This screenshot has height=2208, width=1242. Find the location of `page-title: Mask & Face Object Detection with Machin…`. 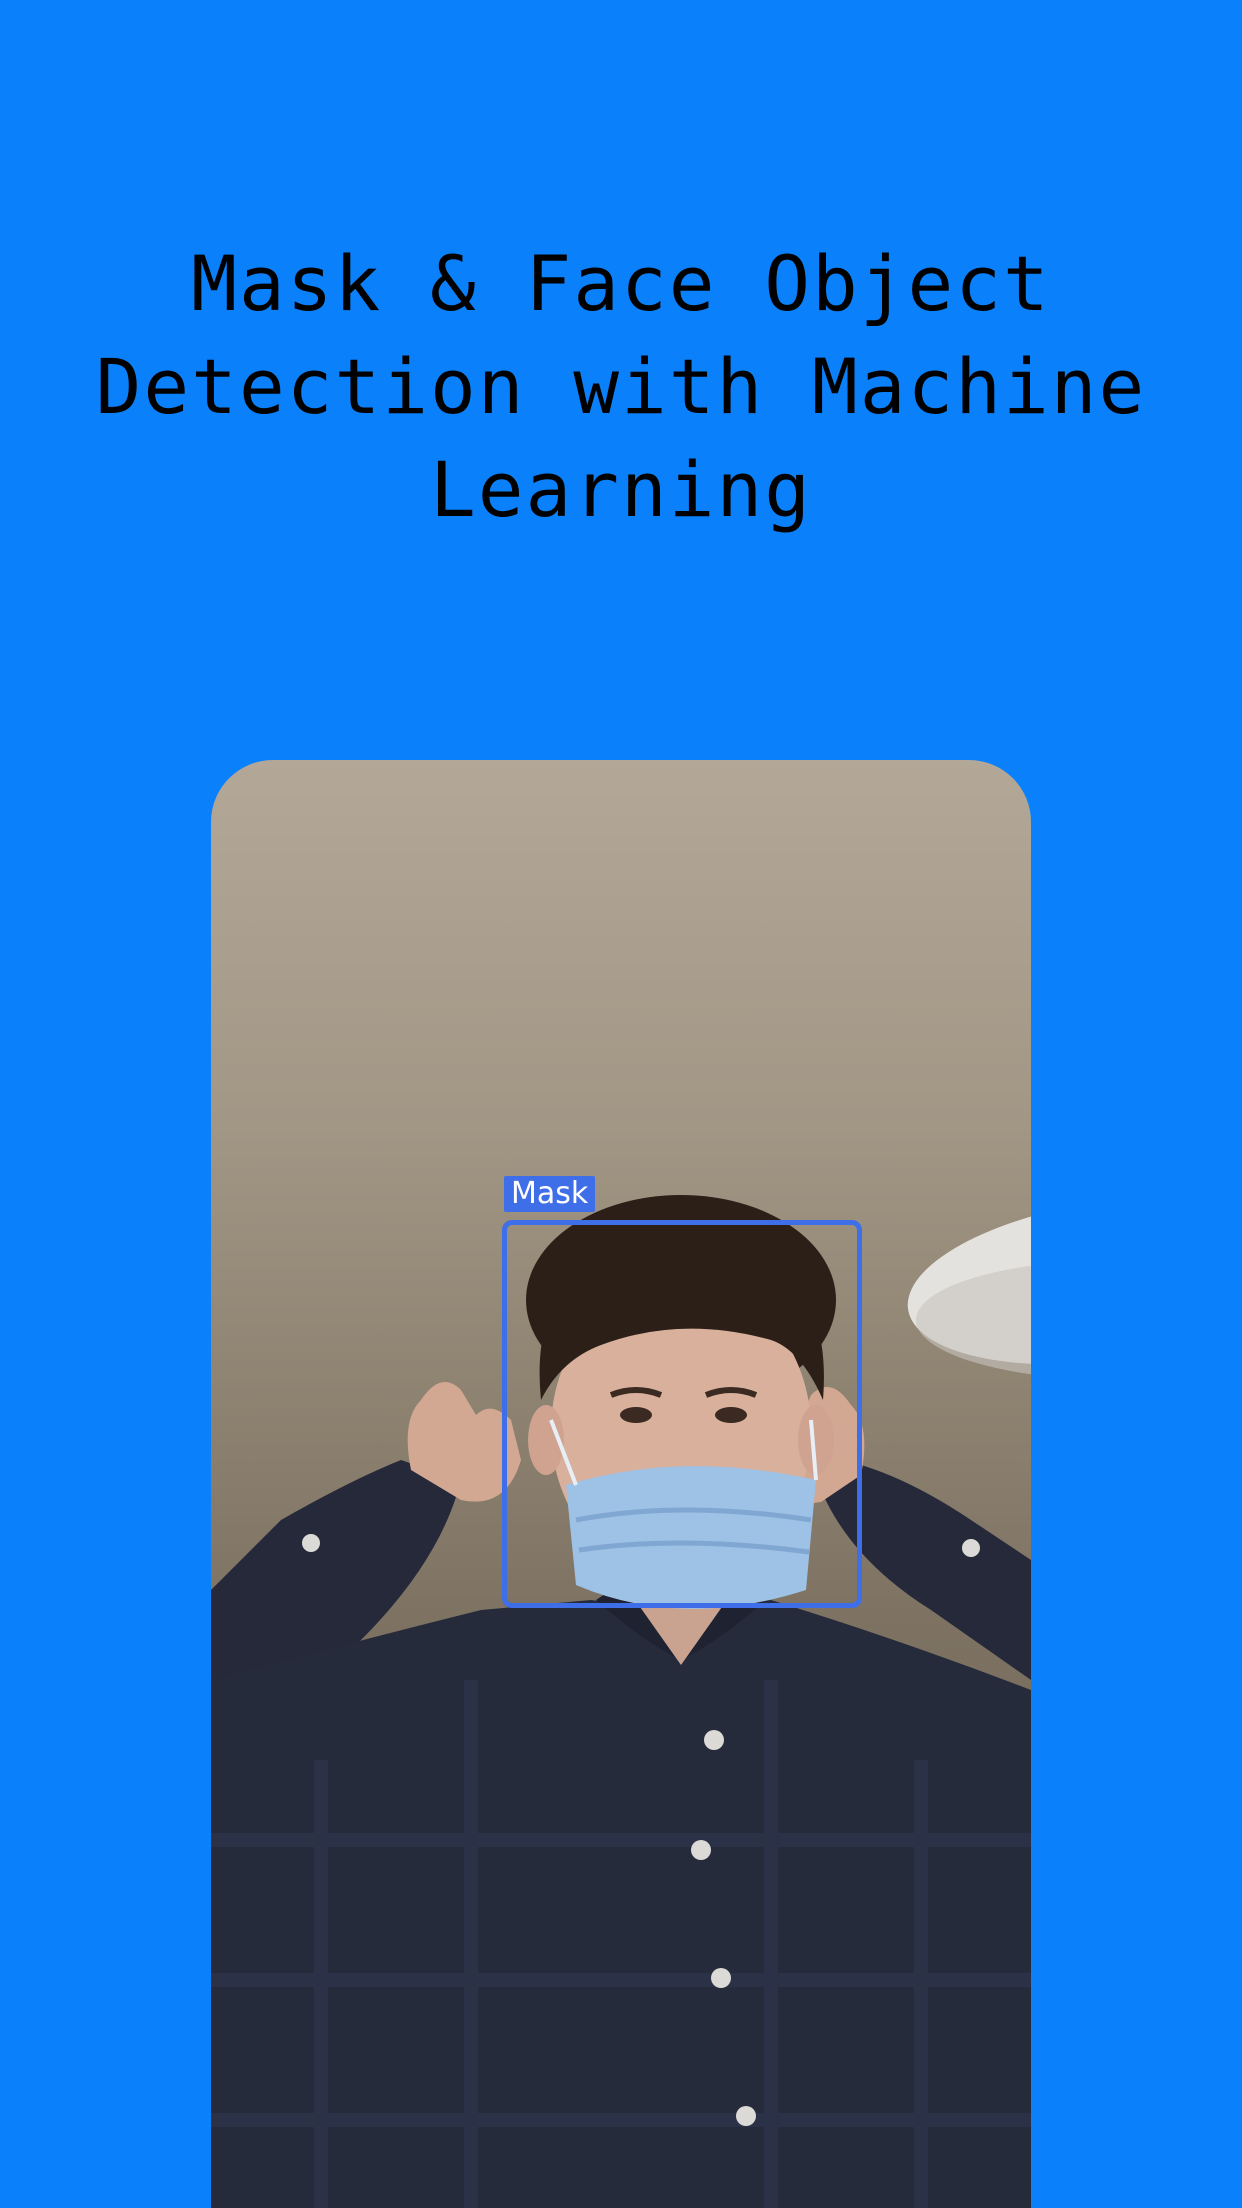

page-title: Mask & Face Object Detection with Machin… is located at coordinates (621, 386).